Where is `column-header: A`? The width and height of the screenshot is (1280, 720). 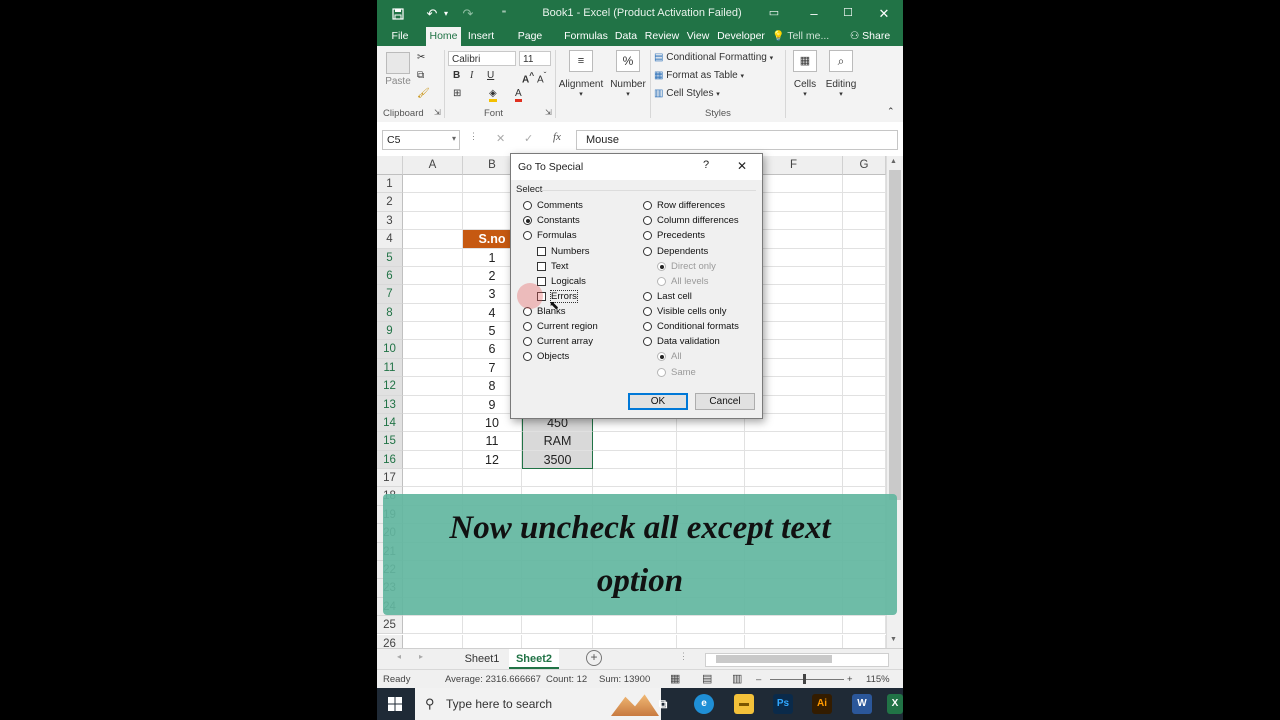
column-header: A is located at coordinates (433, 165).